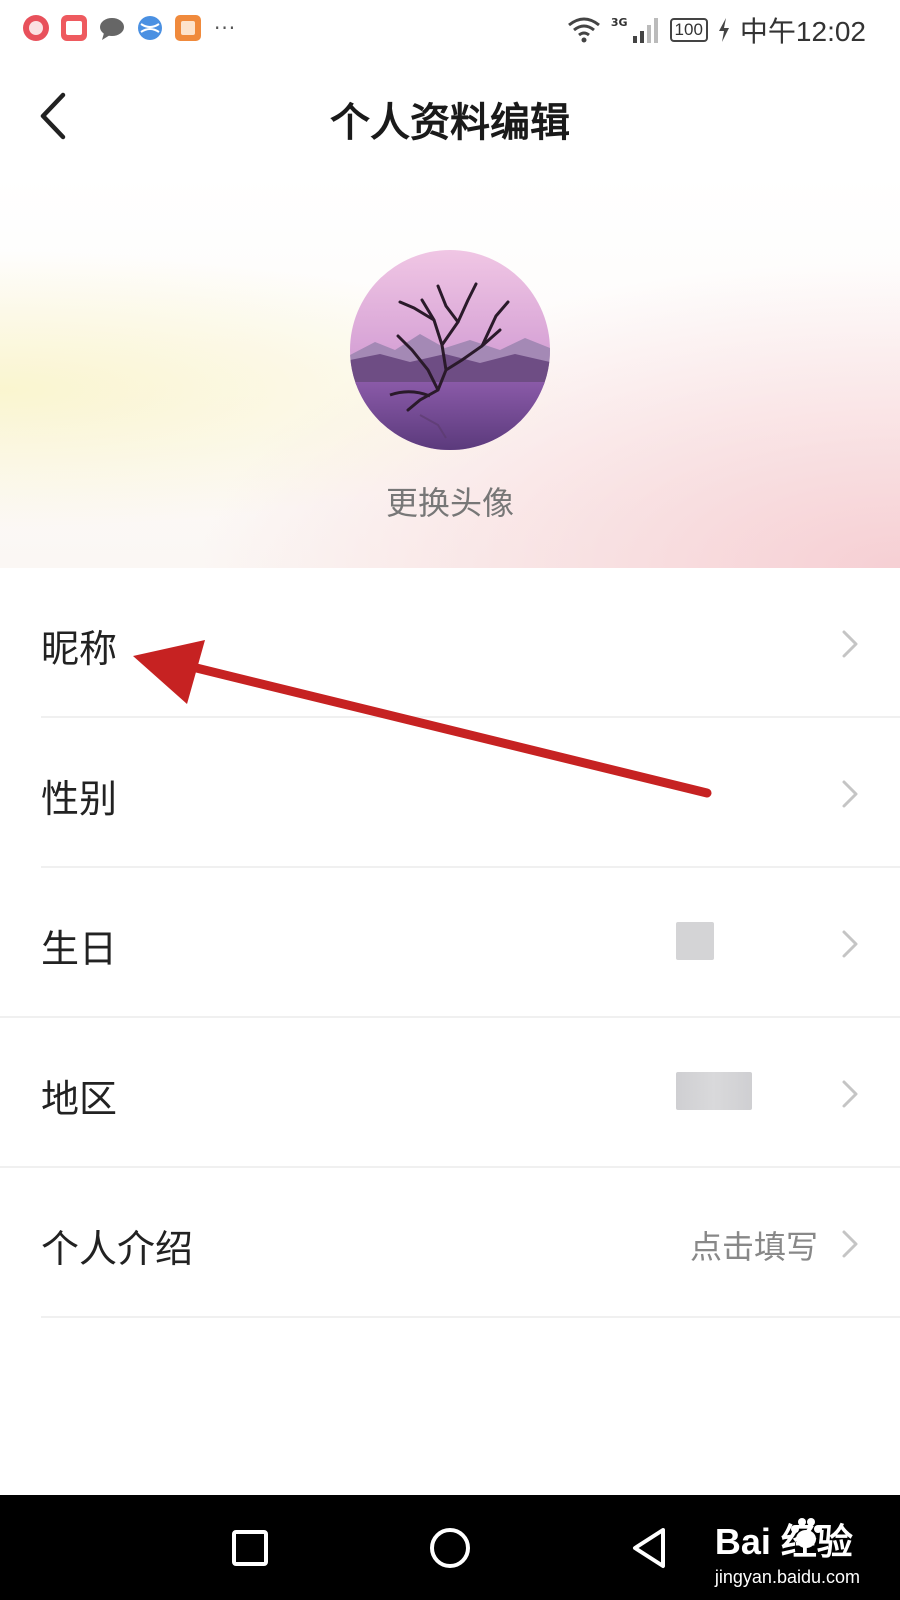  I want to click on watermark-brand-text: Bai 经验, so click(783, 1541).